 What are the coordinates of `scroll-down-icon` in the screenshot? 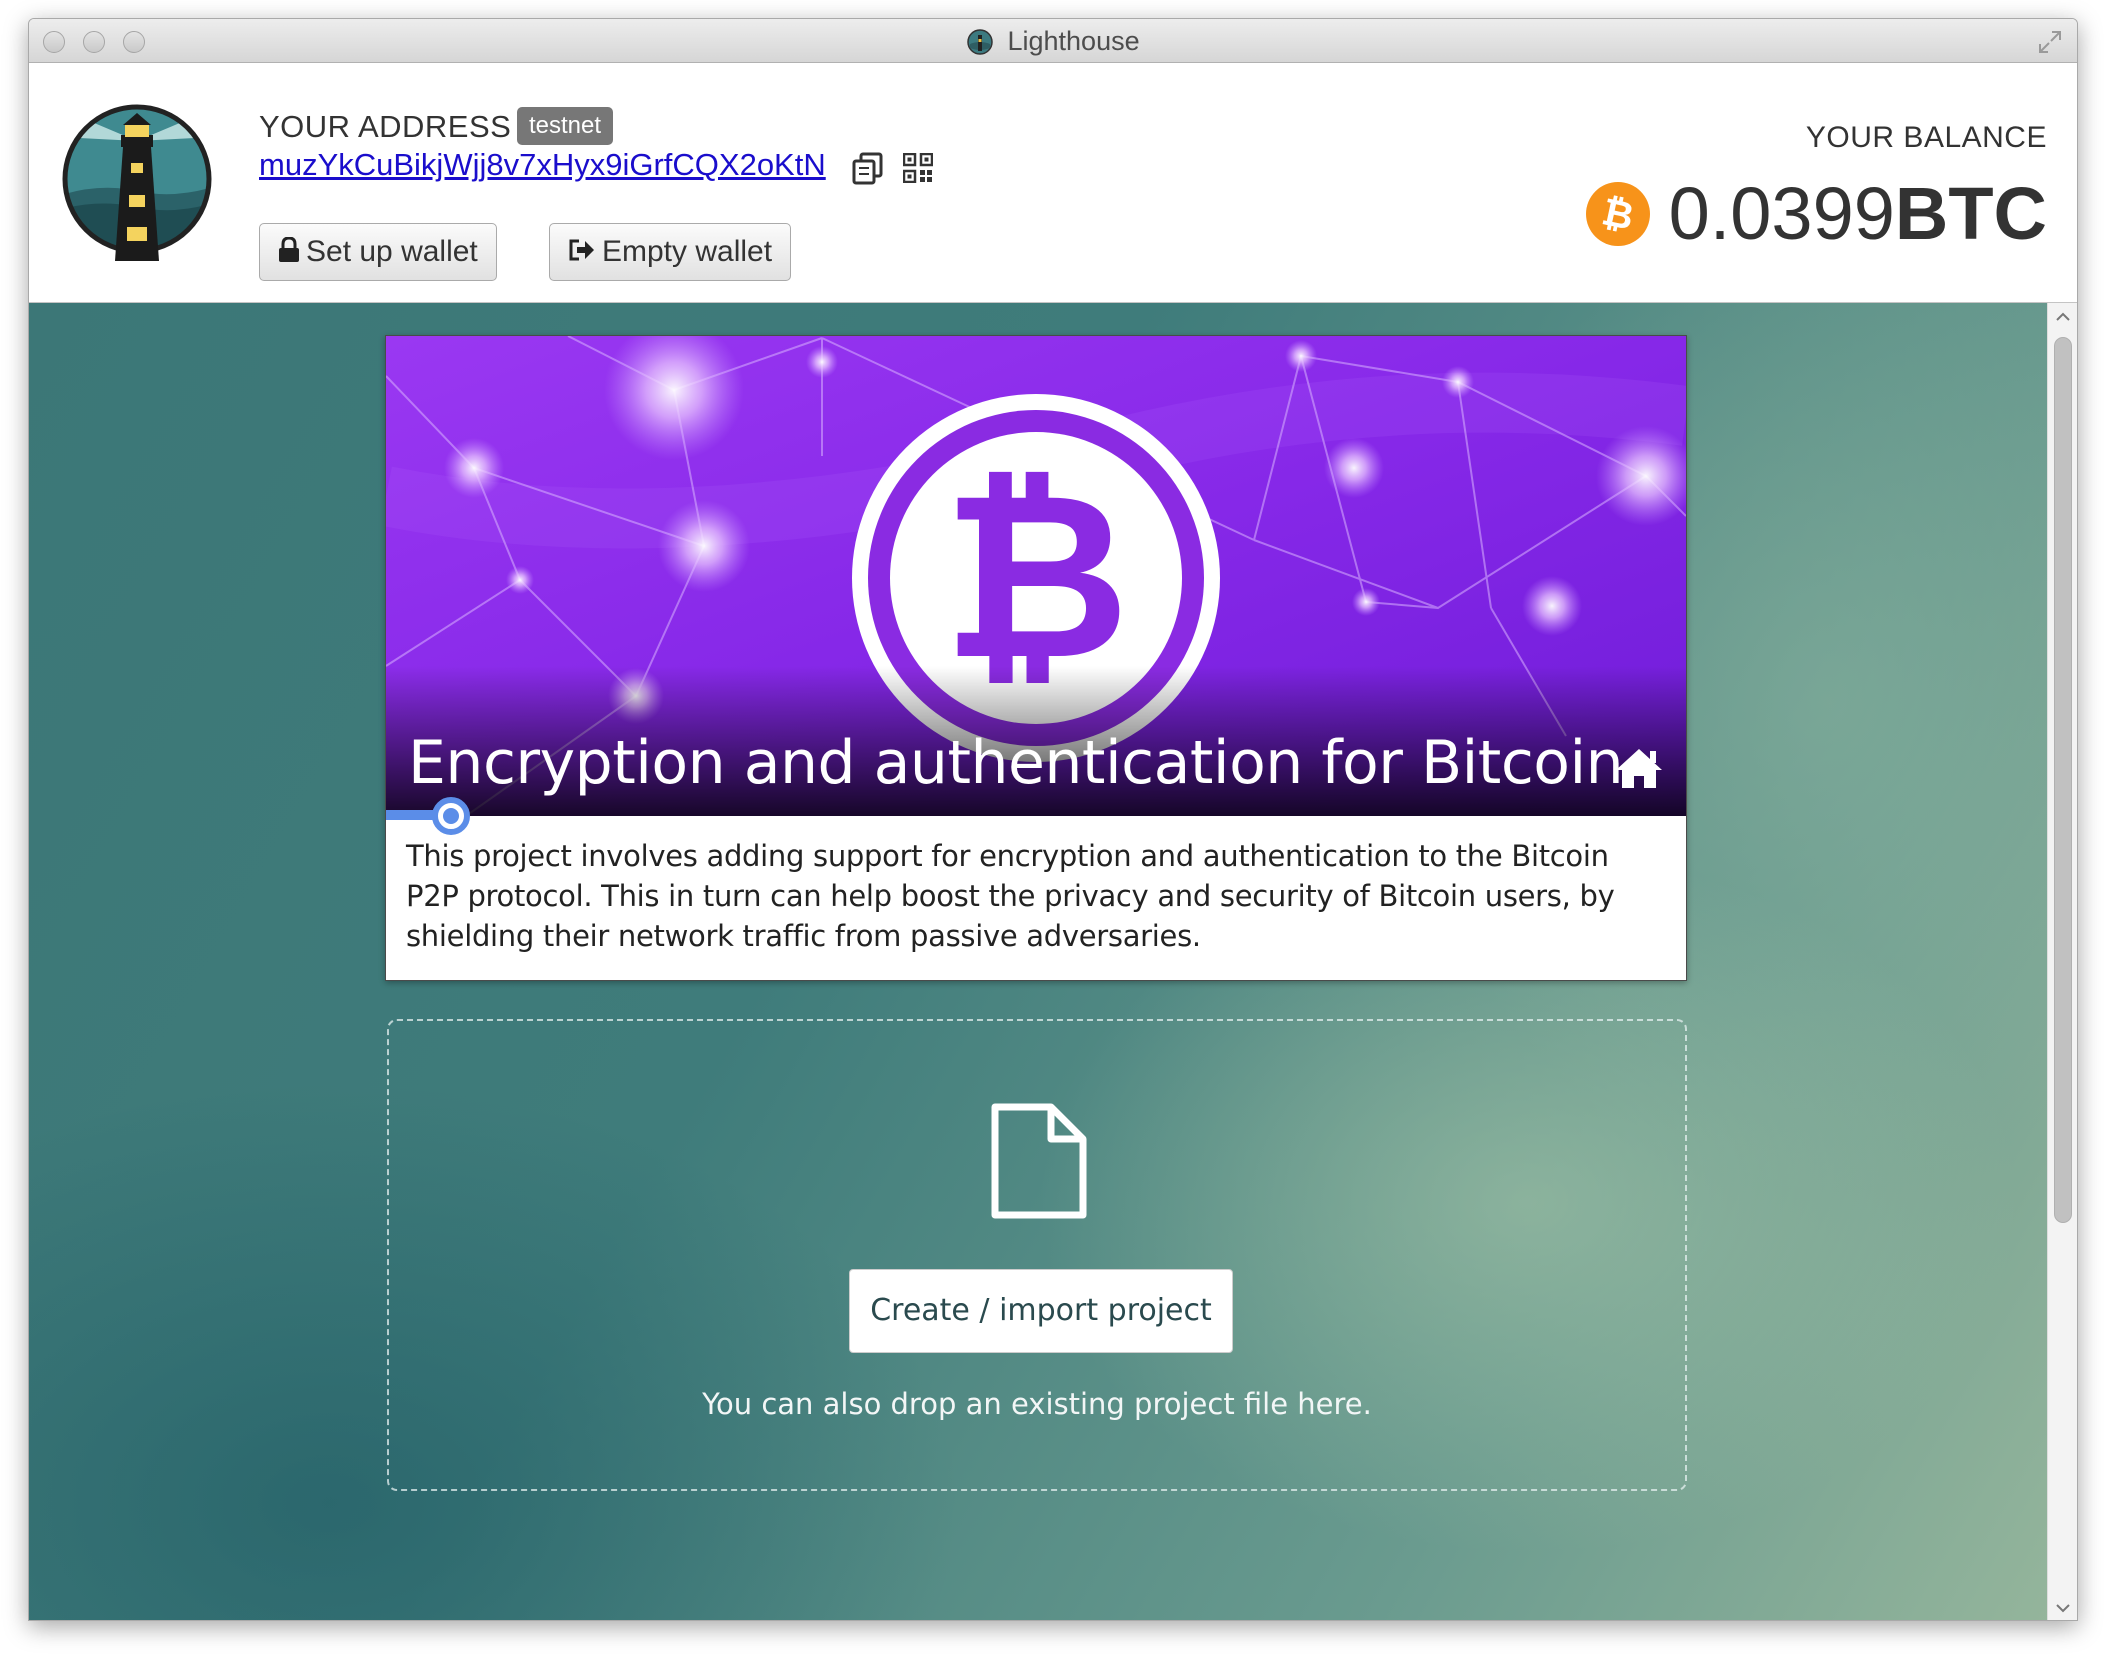 It's located at (2063, 1608).